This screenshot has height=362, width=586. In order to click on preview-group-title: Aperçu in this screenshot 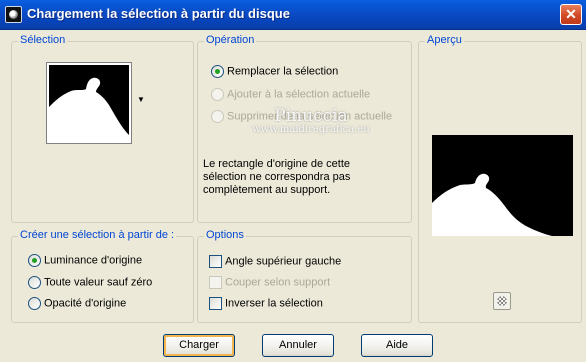, I will do `click(444, 40)`.